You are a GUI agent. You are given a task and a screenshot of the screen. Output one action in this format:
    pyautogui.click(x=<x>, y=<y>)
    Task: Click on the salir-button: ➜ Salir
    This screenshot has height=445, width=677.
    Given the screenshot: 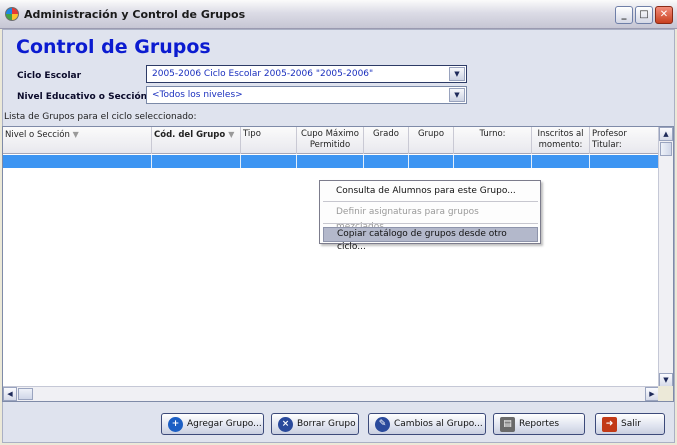 What is the action you would take?
    pyautogui.click(x=630, y=424)
    